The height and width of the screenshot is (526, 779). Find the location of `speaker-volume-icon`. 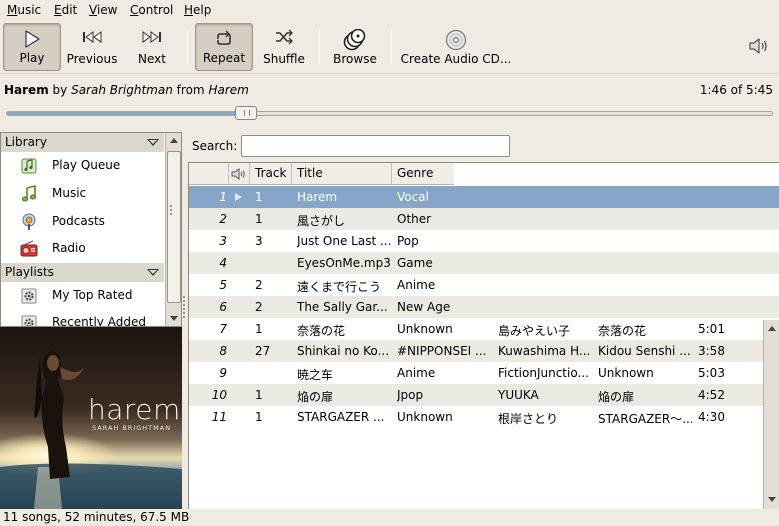

speaker-volume-icon is located at coordinates (758, 46).